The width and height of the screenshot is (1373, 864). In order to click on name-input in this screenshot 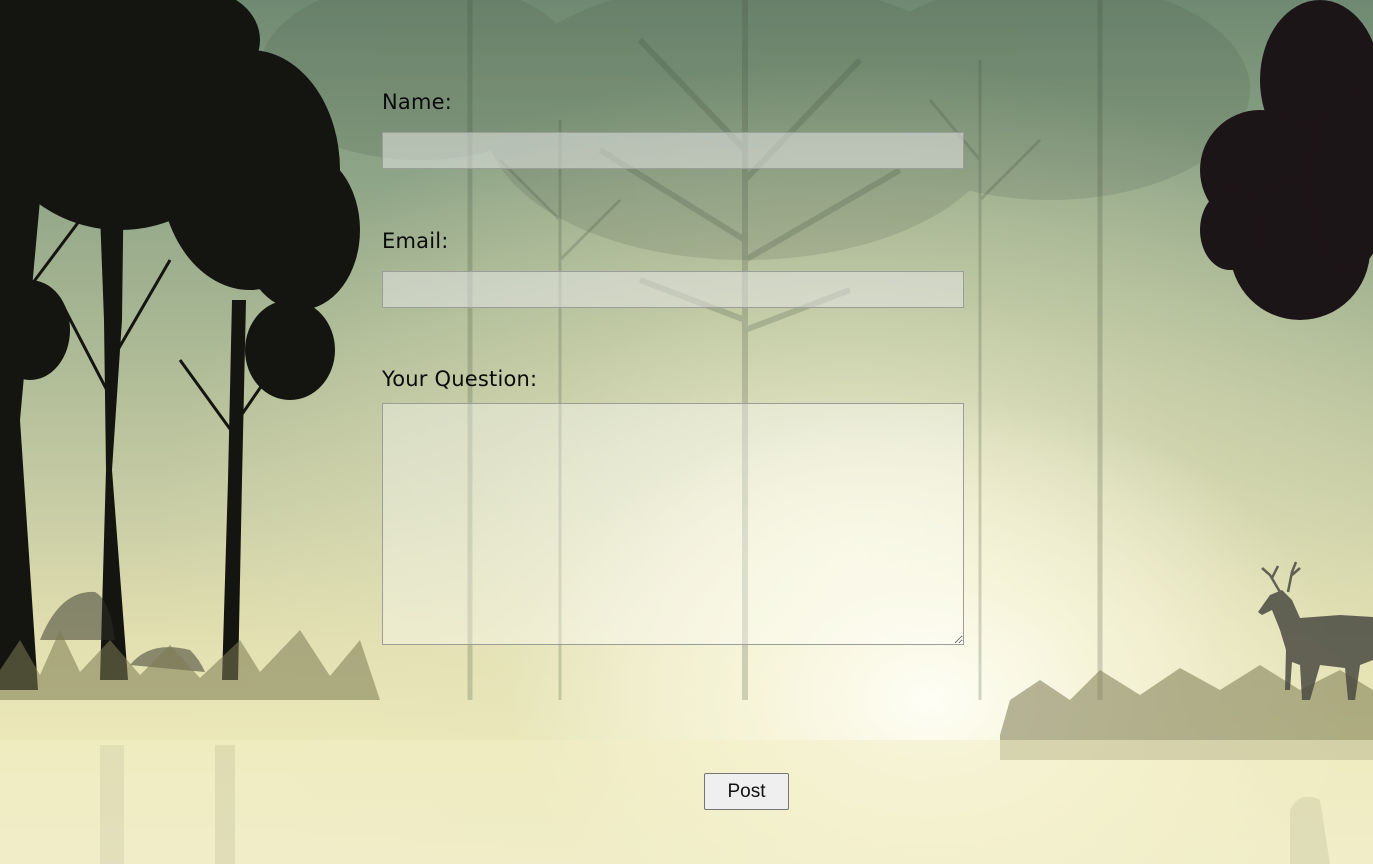, I will do `click(673, 150)`.